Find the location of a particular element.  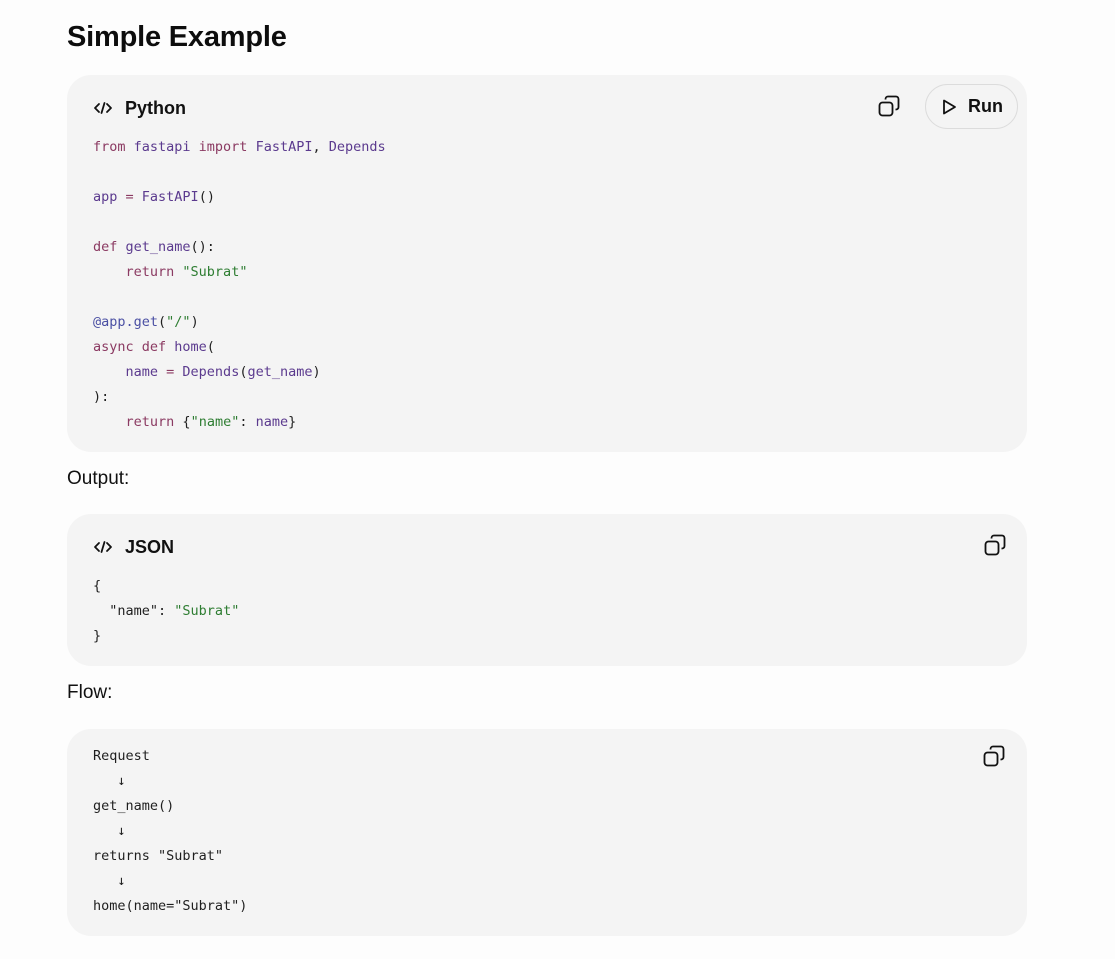

code-line: return "Subrat" is located at coordinates (170, 272).